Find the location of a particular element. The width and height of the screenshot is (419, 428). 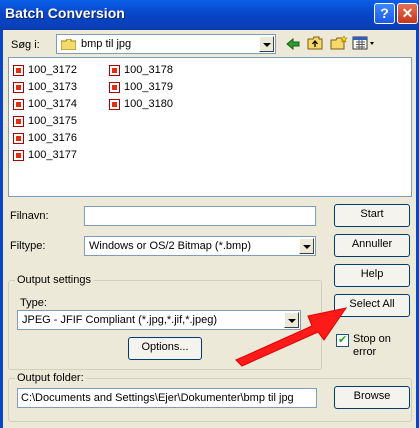

cancel-button: Annuller is located at coordinates (372, 245).